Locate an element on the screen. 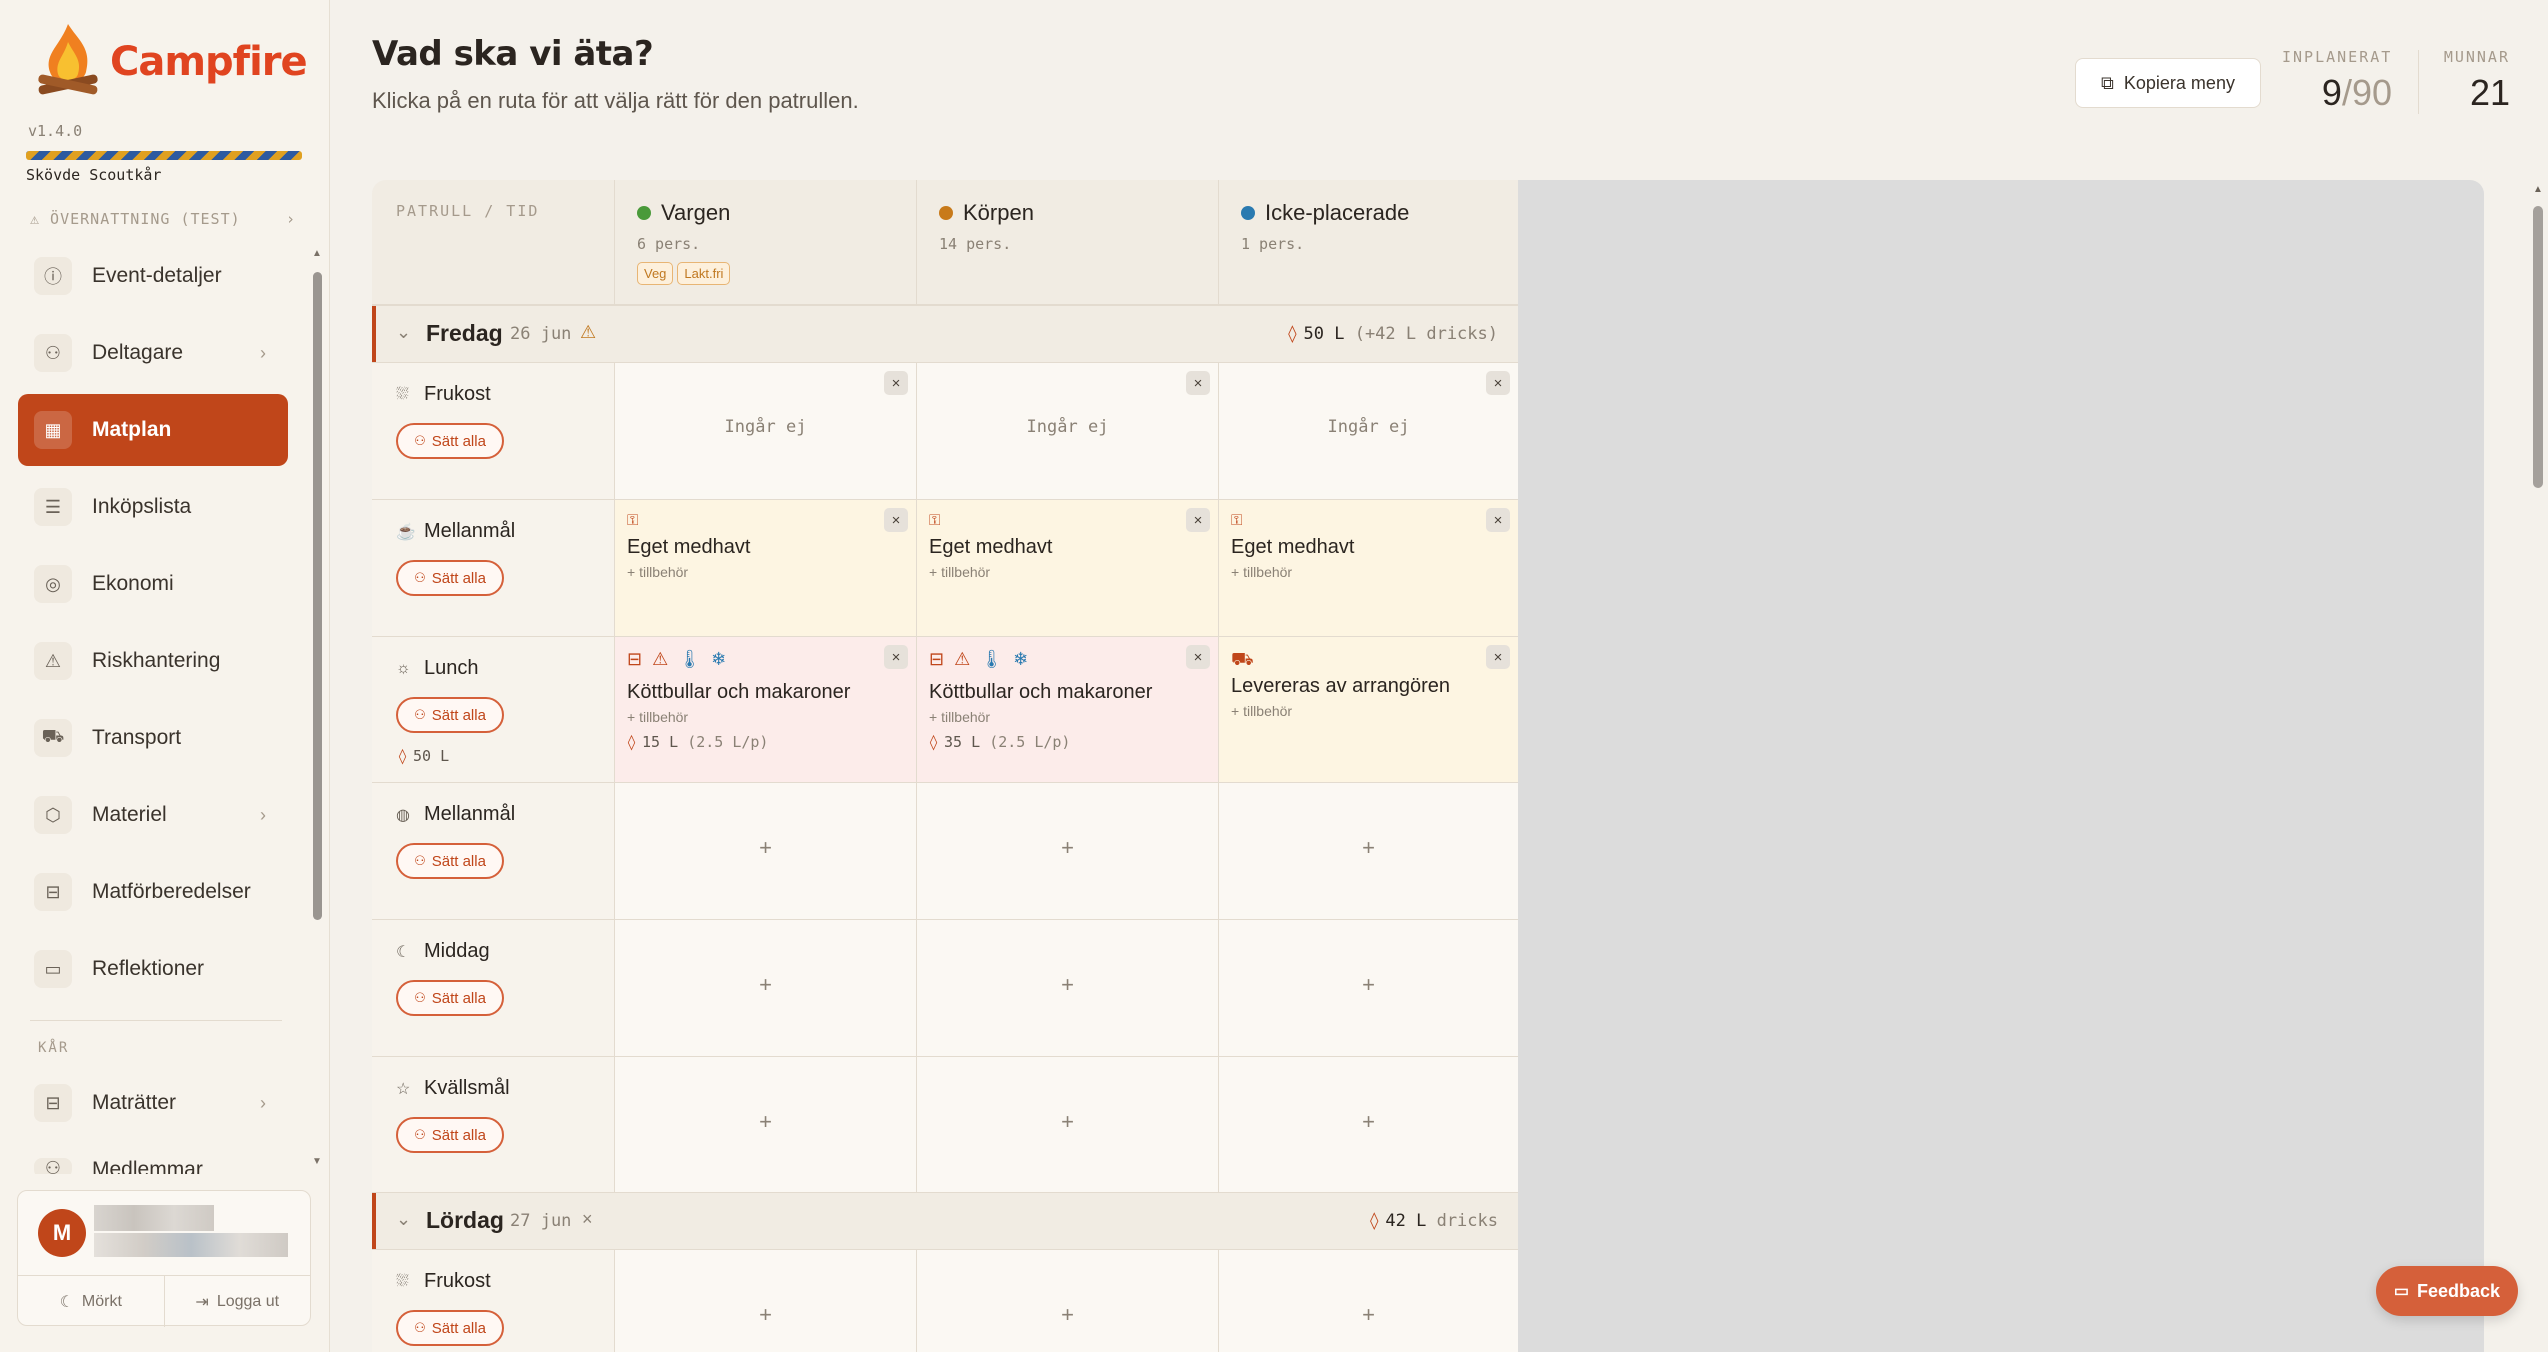 Image resolution: width=2548 pixels, height=1352 pixels. day-name: Lördag is located at coordinates (465, 1220).